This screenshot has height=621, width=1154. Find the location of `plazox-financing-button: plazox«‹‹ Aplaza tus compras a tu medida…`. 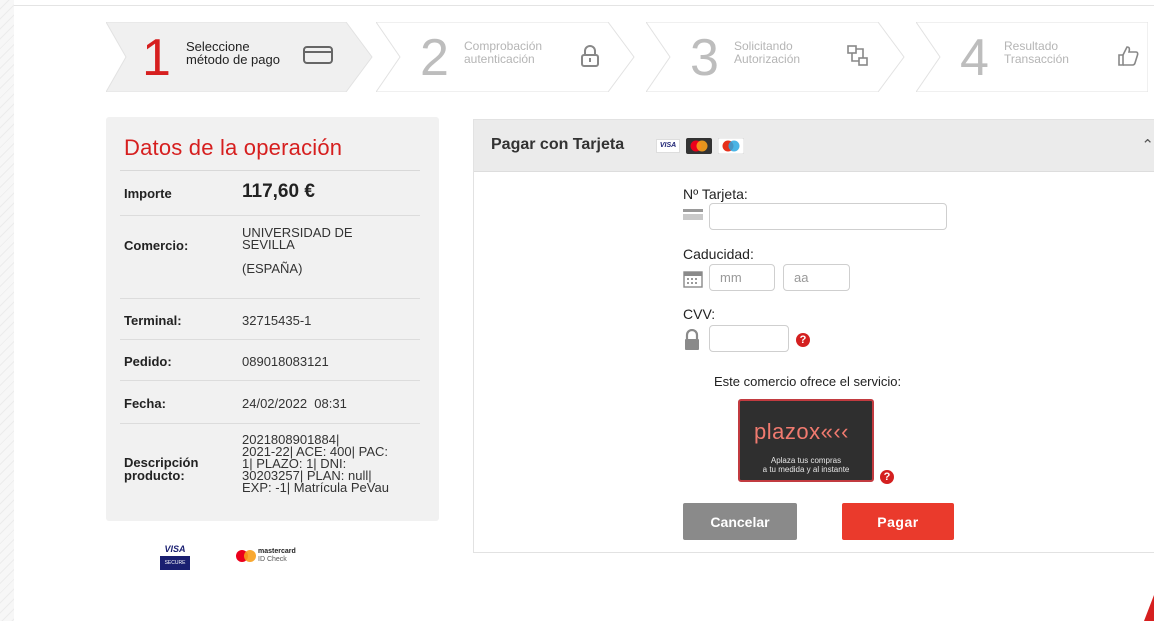

plazox-financing-button: plazox«‹‹ Aplaza tus compras a tu medida… is located at coordinates (806, 440).